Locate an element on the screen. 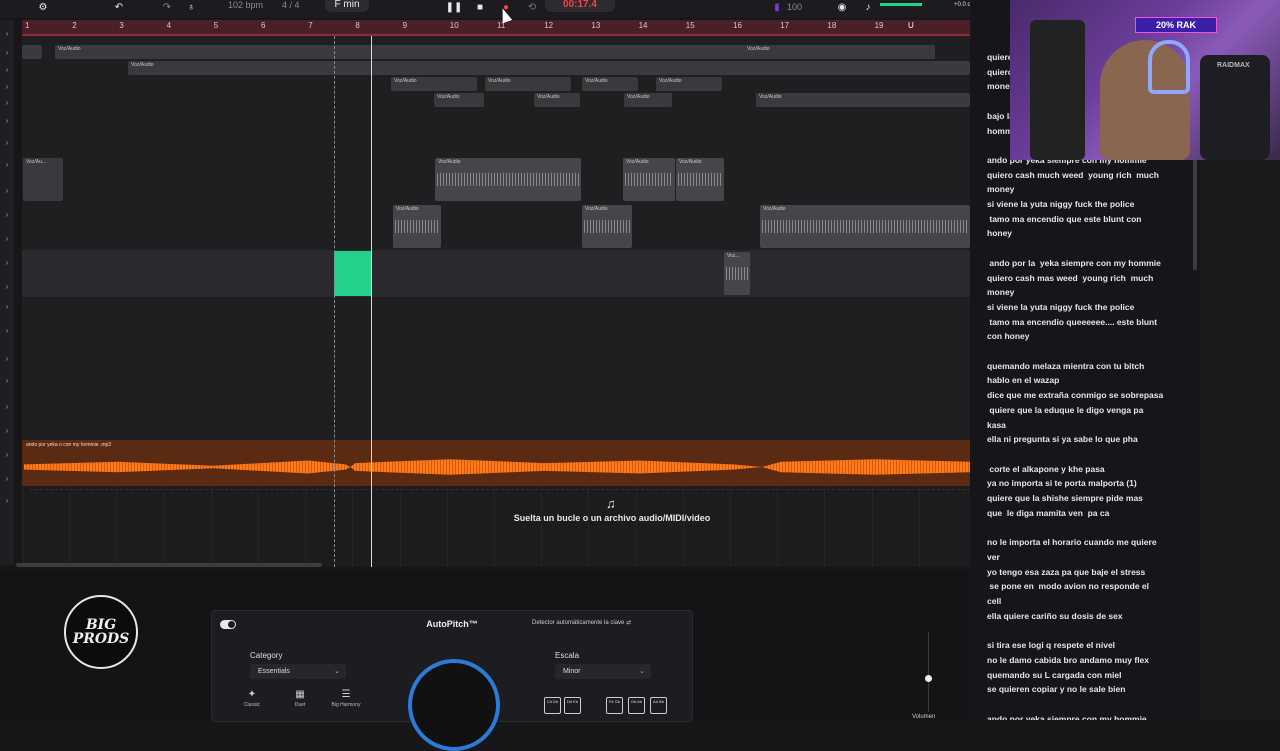  key-button: A# Bb is located at coordinates (658, 705).